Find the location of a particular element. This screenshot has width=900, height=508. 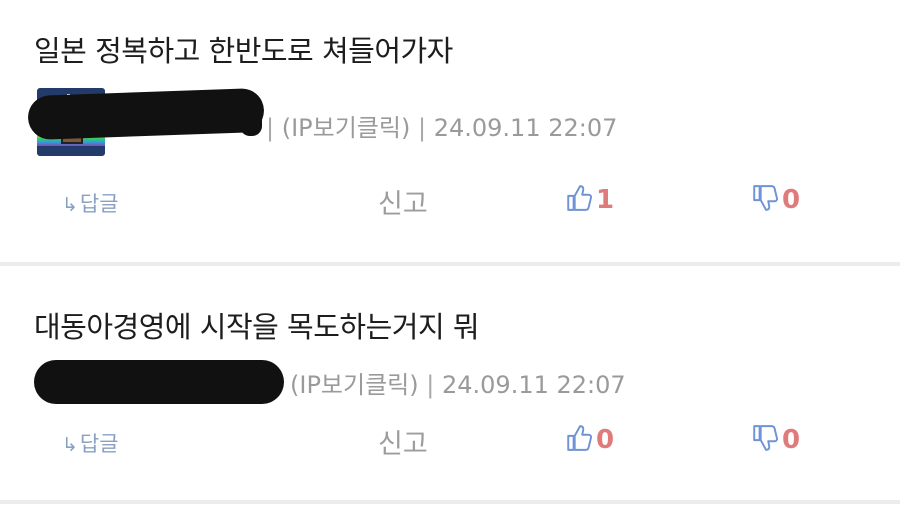

upvote-count: 1 is located at coordinates (605, 200).